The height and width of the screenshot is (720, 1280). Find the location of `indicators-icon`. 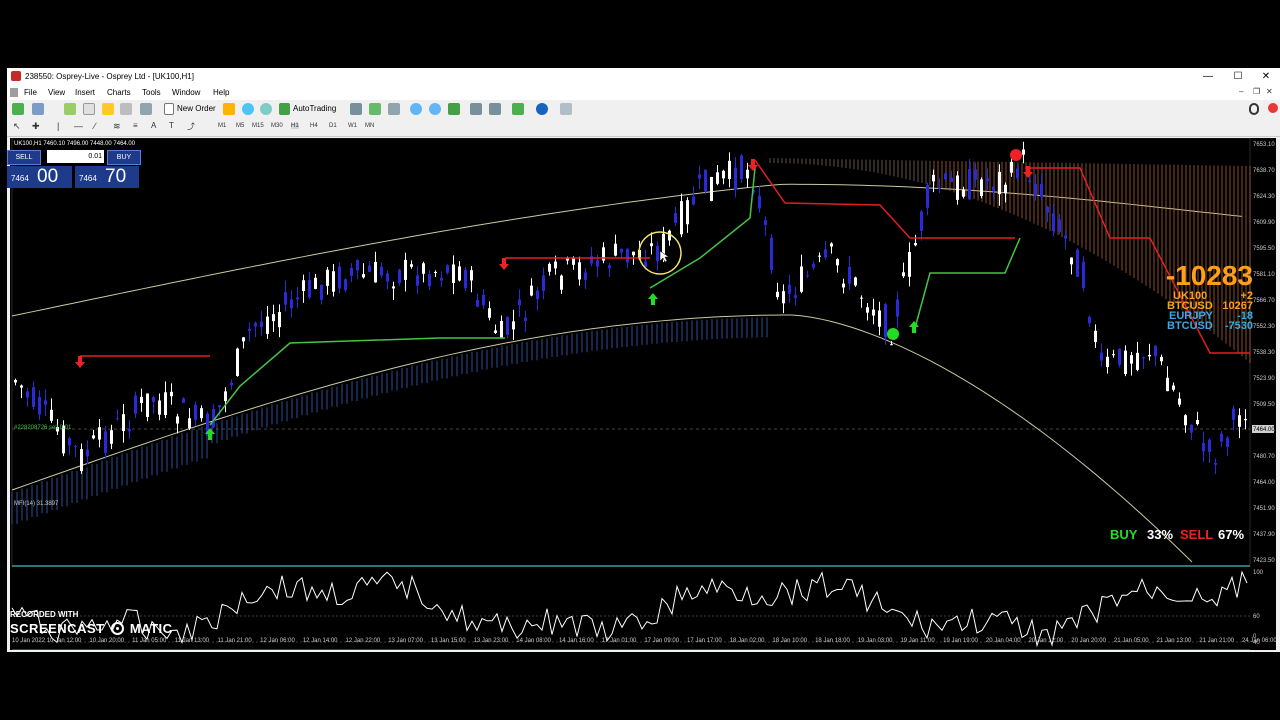

indicators-icon is located at coordinates (518, 109).